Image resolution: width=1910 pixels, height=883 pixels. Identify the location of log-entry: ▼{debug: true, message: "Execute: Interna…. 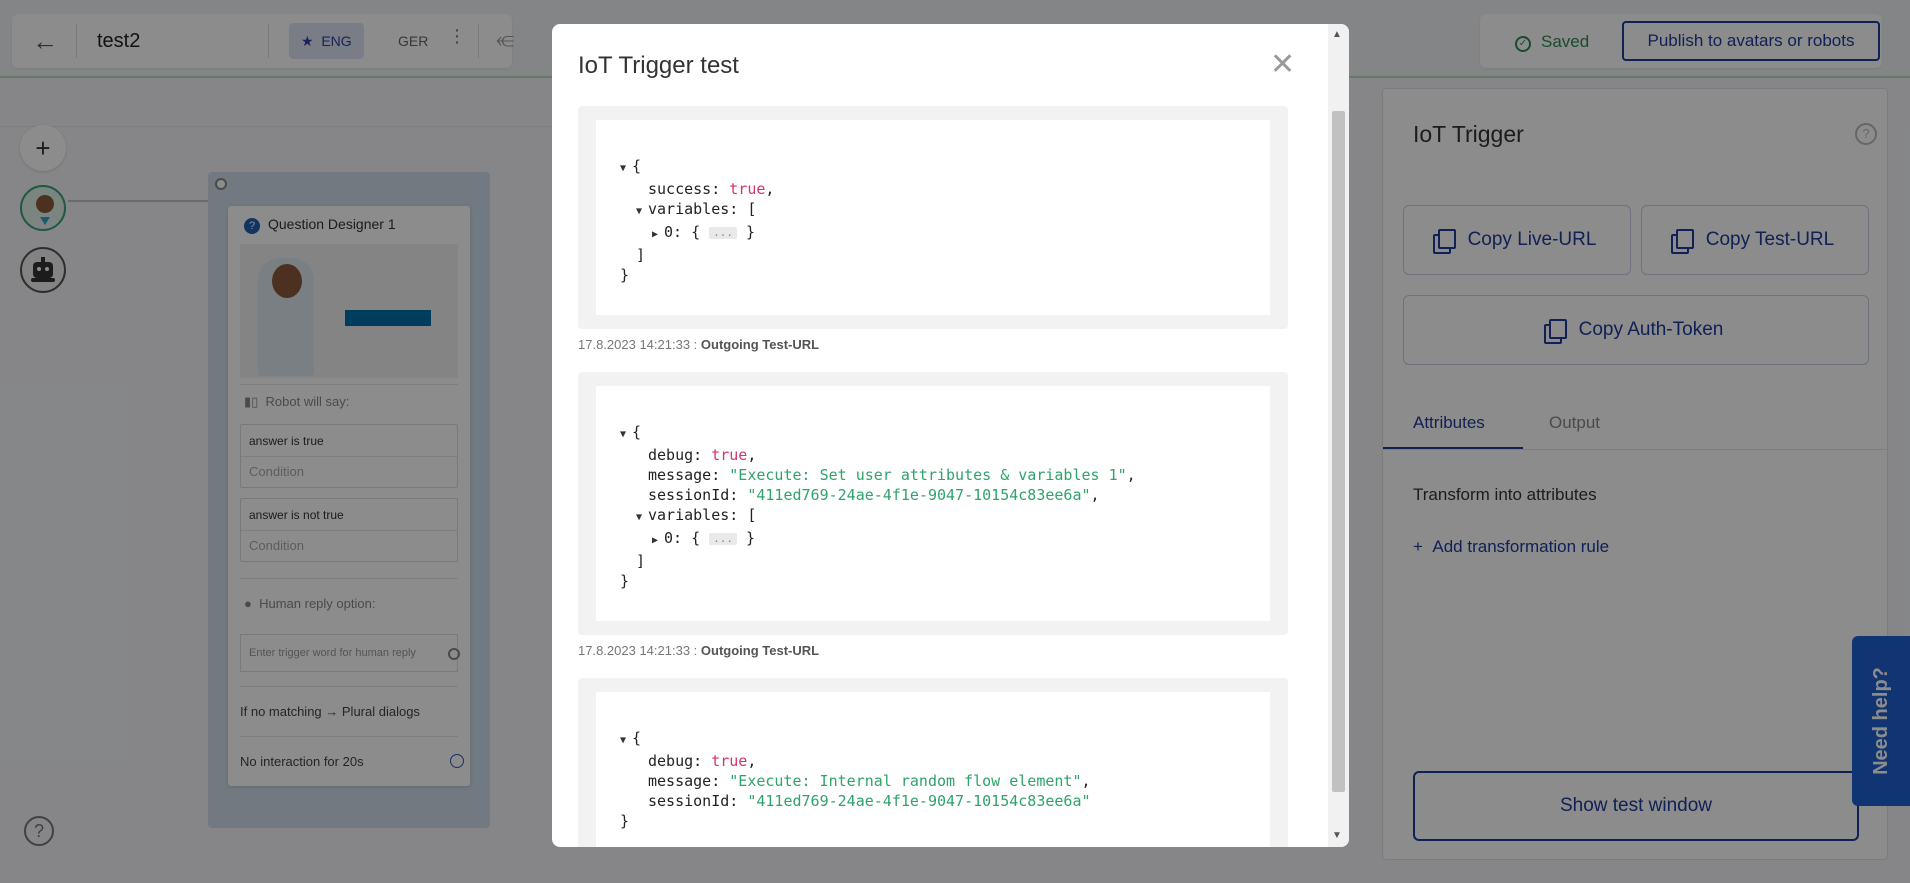
(933, 762).